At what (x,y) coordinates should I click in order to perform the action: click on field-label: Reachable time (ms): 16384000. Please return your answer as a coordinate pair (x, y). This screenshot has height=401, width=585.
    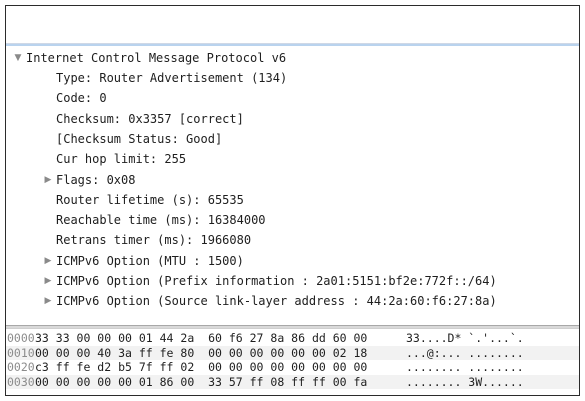
    Looking at the image, I should click on (161, 220).